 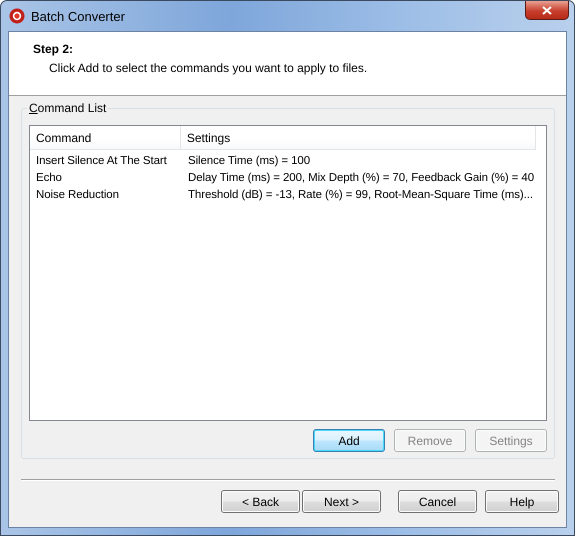 I want to click on command-button: Next >, so click(x=341, y=501).